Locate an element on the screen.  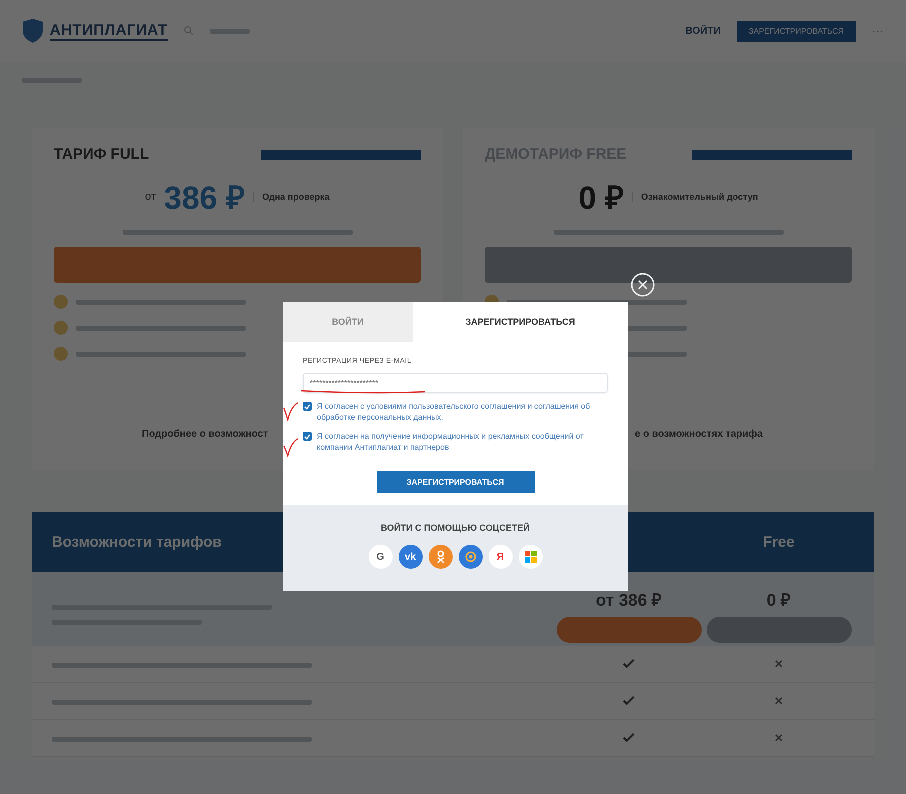
social-login-title: ВОЙТИ С ПОМОЩЬЮ СОЦСЕТЕЙ is located at coordinates (455, 528).